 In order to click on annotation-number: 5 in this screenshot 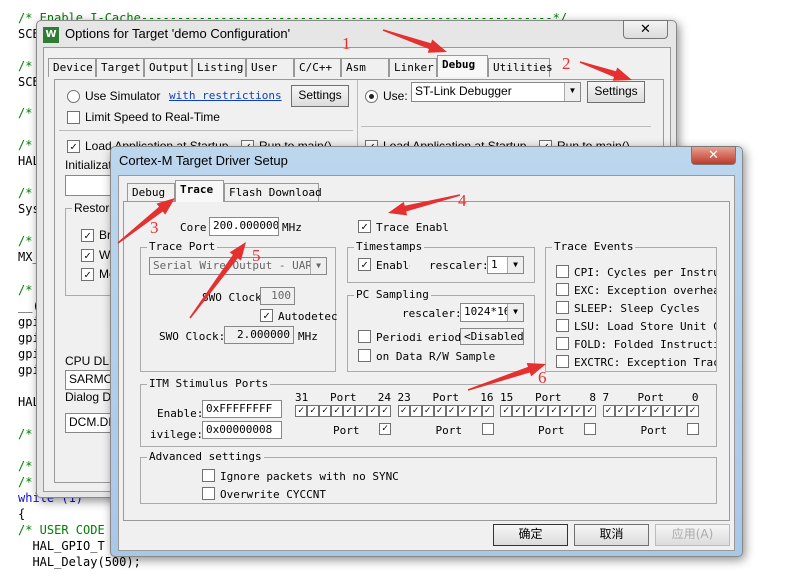, I will do `click(256, 255)`.